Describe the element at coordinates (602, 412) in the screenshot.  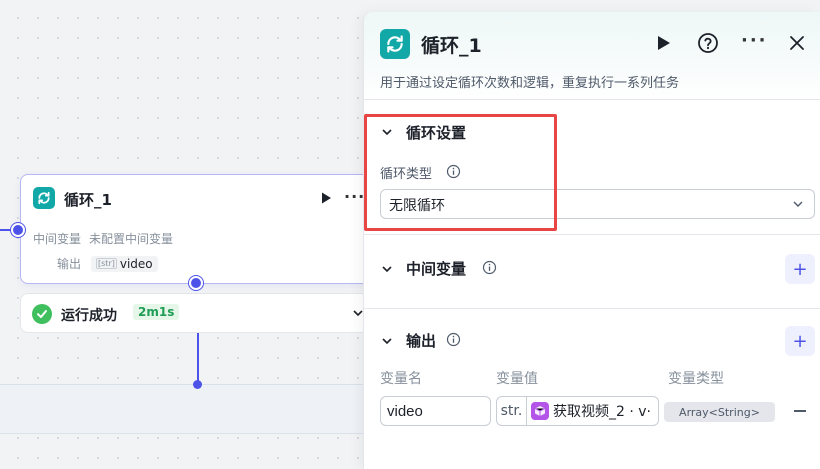
I see `value-reference-label: 获取视频_2 · v·` at that location.